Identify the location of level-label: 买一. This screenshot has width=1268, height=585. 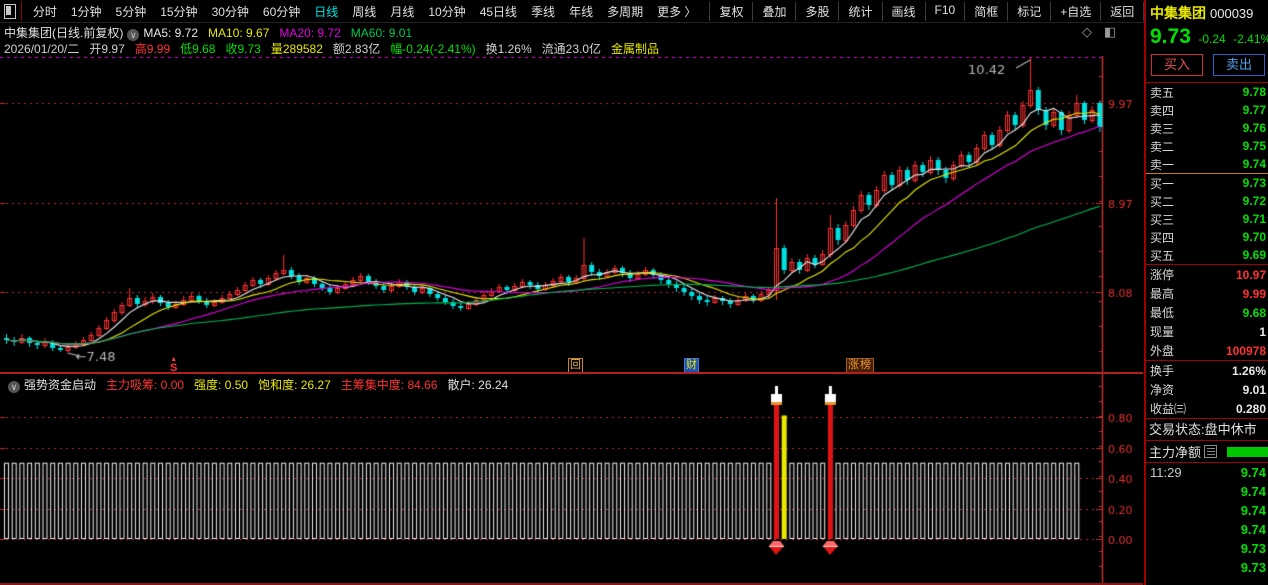
(1162, 183).